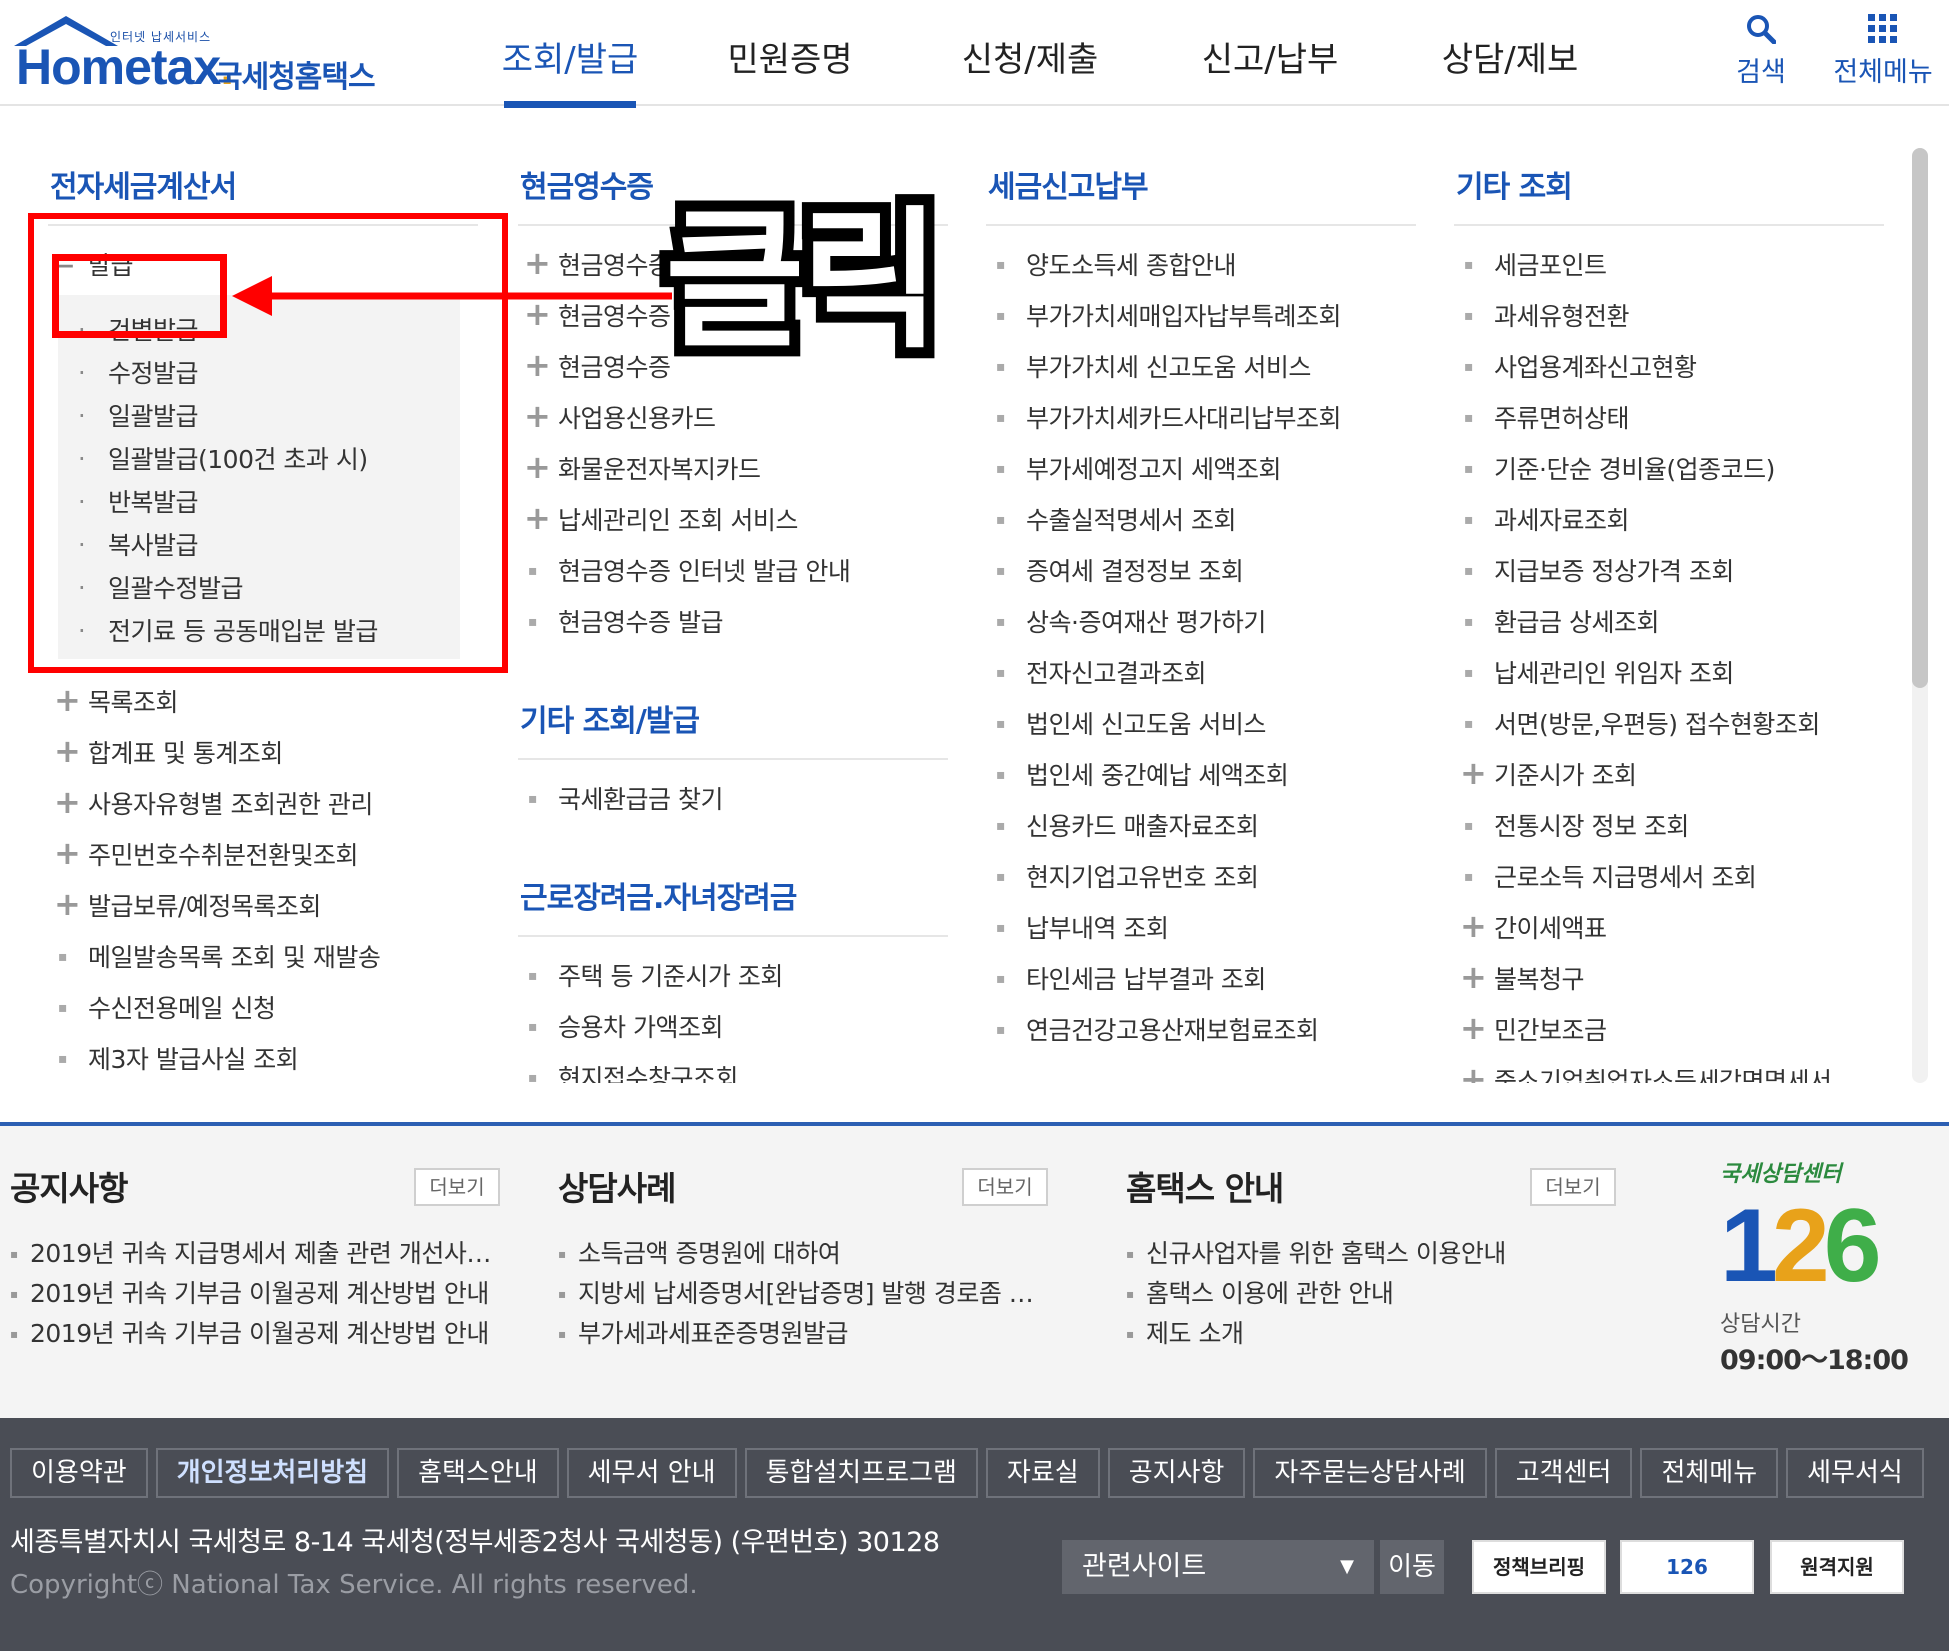 The image size is (1949, 1651). What do you see at coordinates (803, 1334) in the screenshot?
I see `notice-item: 부가세과세표준증명원발급` at bounding box center [803, 1334].